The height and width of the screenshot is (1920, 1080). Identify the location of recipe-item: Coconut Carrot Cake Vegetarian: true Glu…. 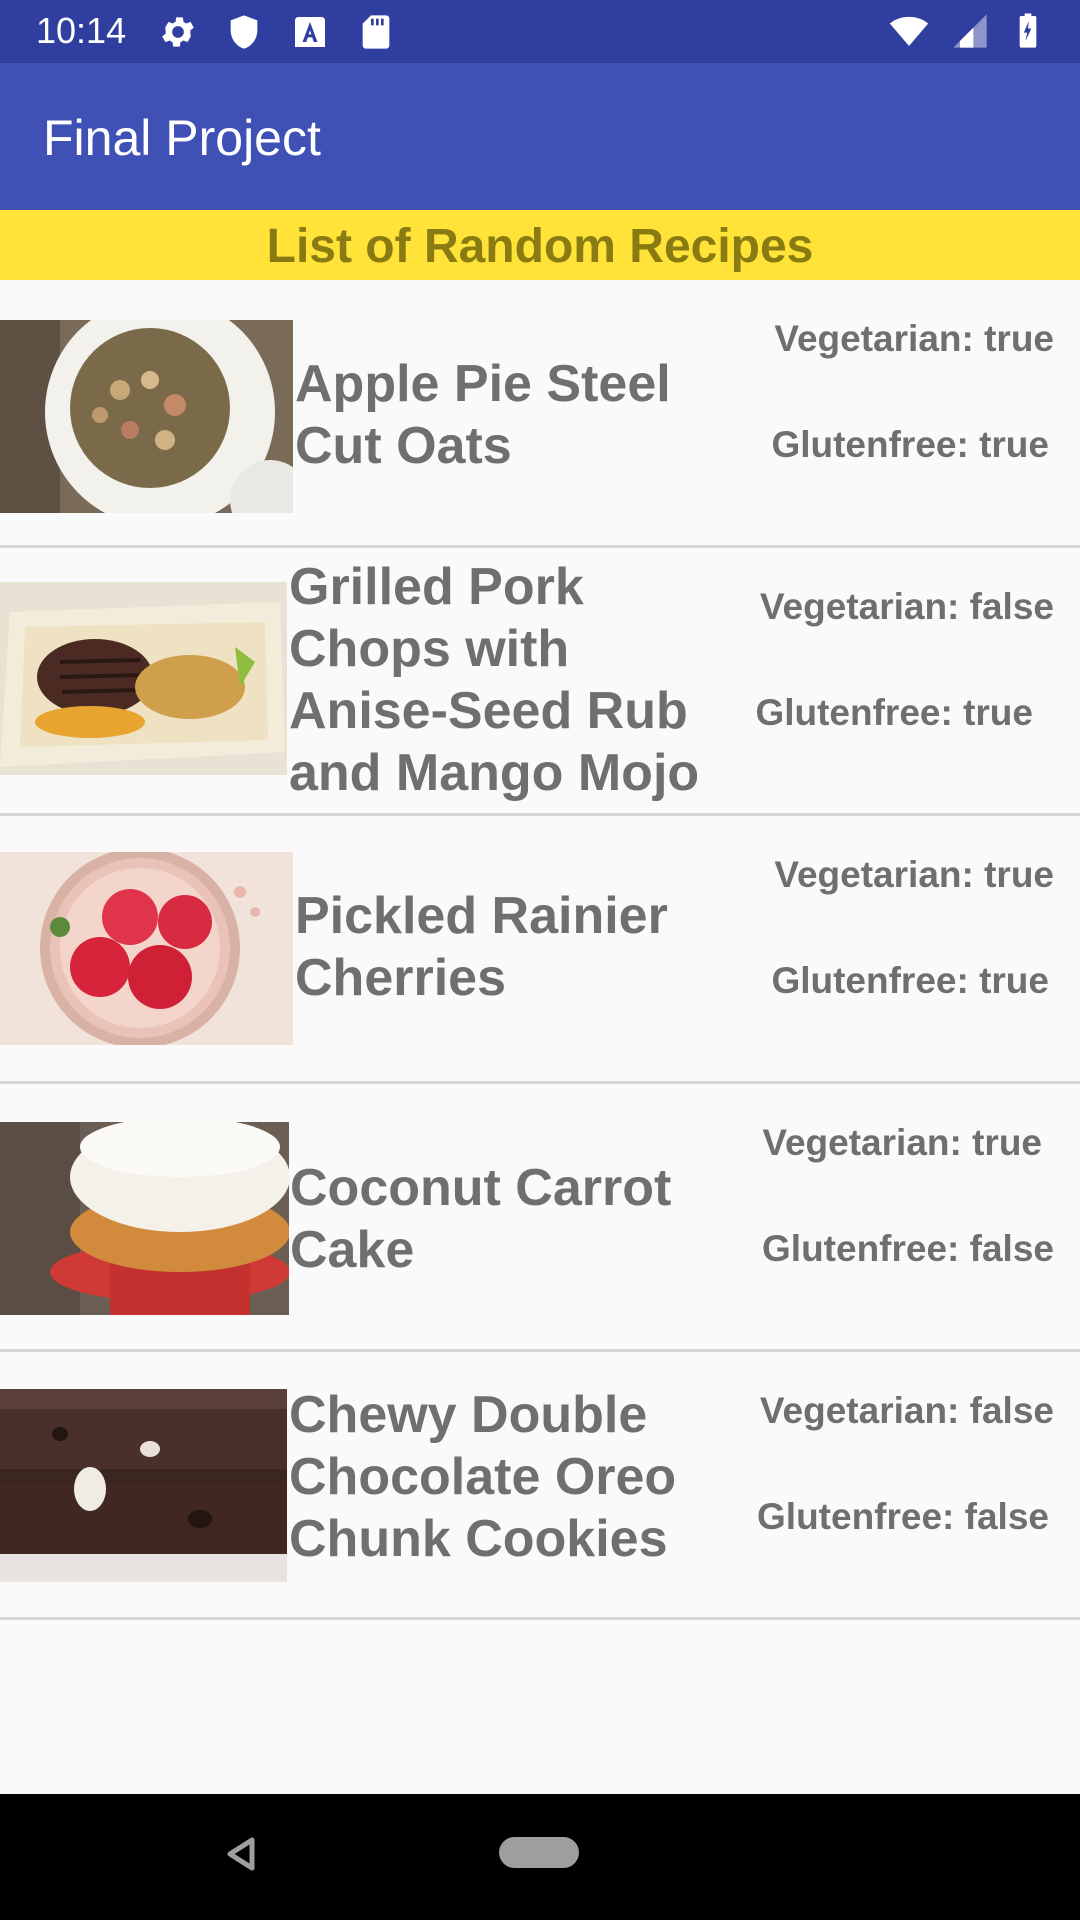
(540, 1218).